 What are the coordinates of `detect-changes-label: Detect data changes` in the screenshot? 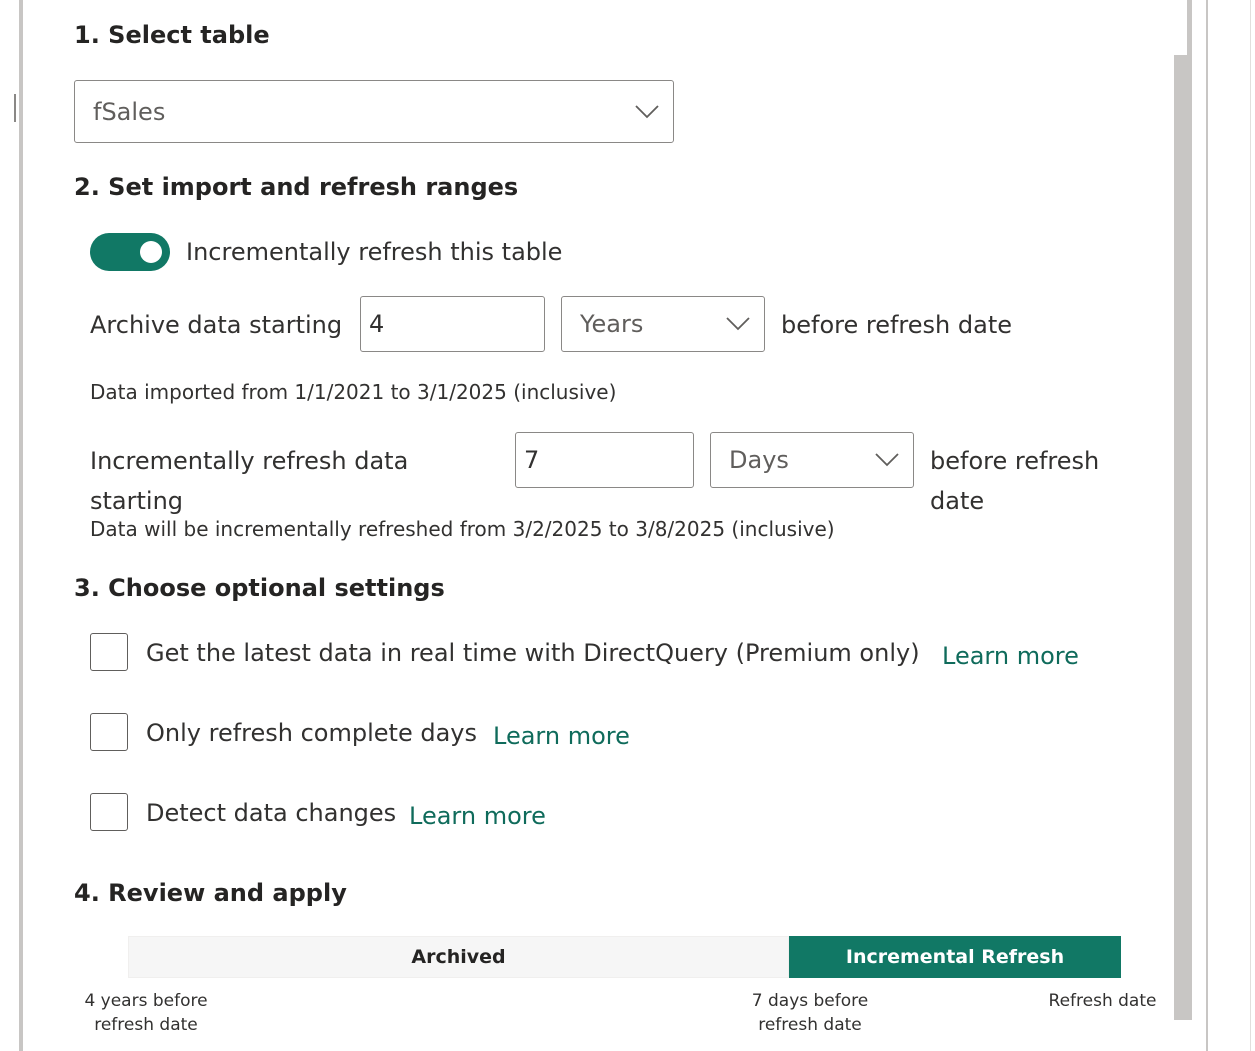 It's located at (271, 813).